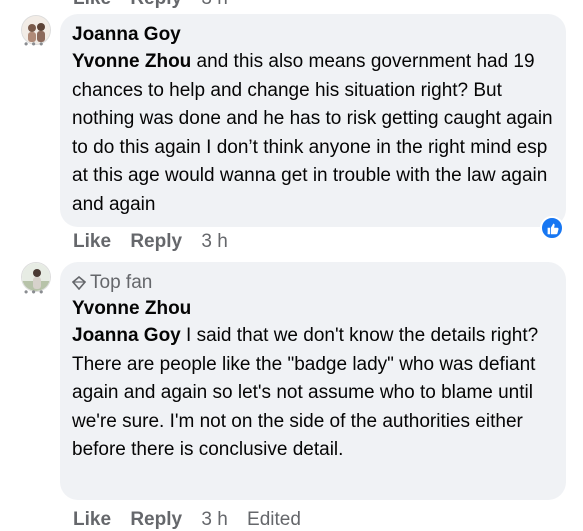 This screenshot has width=583, height=531. Describe the element at coordinates (121, 282) in the screenshot. I see `top-fan-label: Top fan` at that location.